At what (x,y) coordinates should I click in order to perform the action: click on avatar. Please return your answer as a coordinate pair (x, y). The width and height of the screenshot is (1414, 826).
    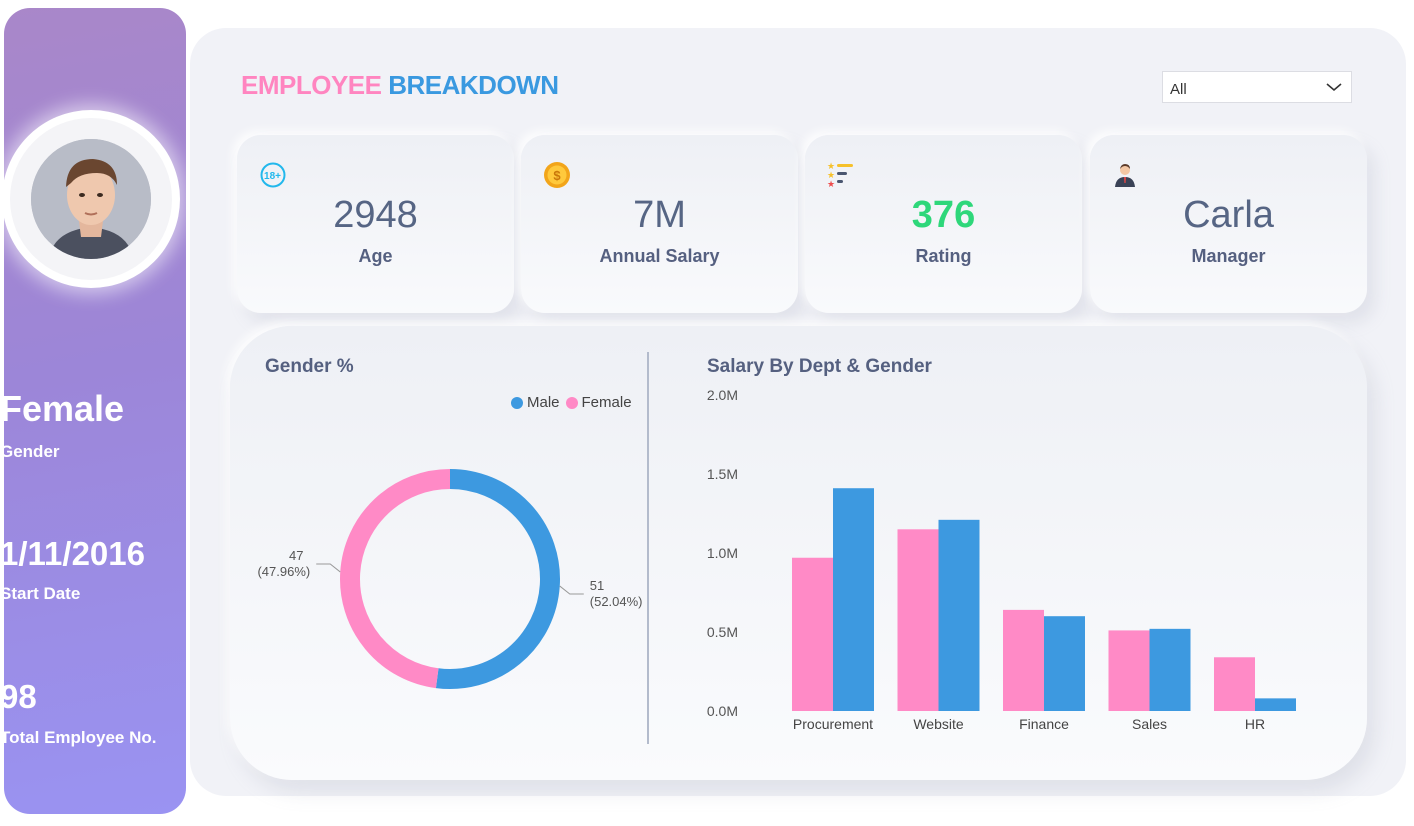
    Looking at the image, I should click on (91, 199).